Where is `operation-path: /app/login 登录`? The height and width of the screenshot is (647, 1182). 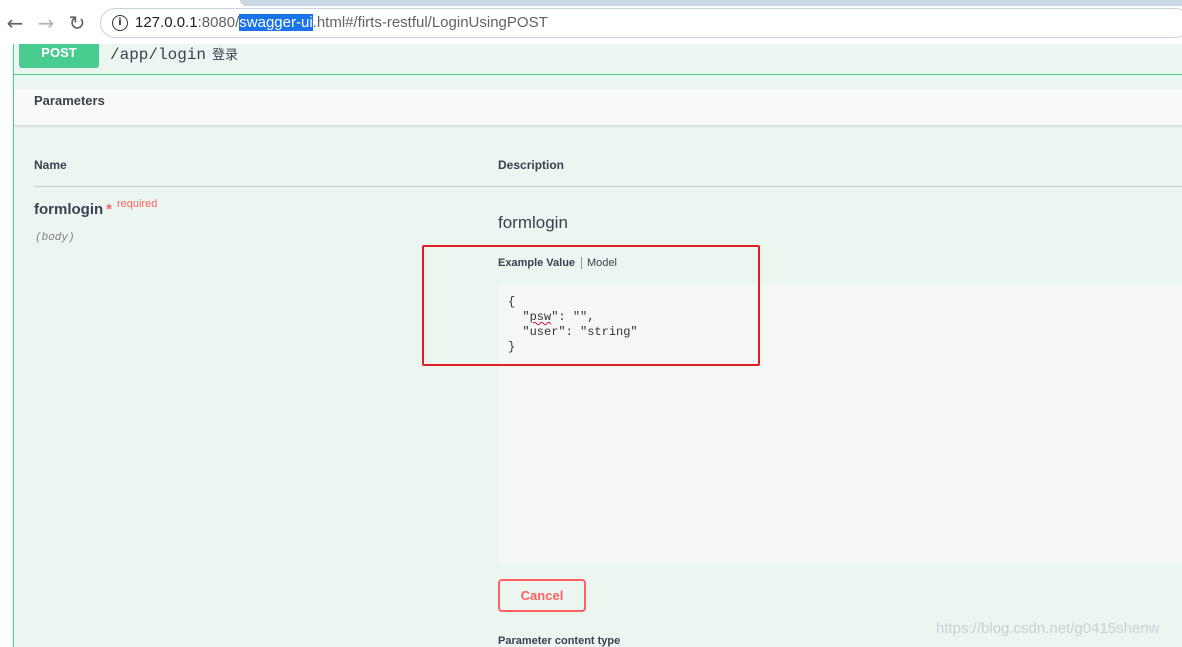 operation-path: /app/login 登录 is located at coordinates (174, 54).